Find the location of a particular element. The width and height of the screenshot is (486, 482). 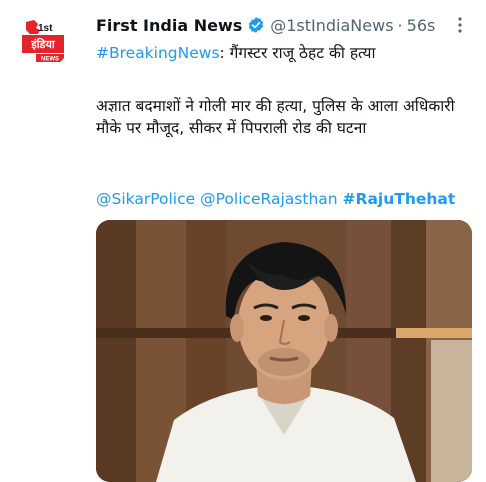

more-options-icon is located at coordinates (460, 25).